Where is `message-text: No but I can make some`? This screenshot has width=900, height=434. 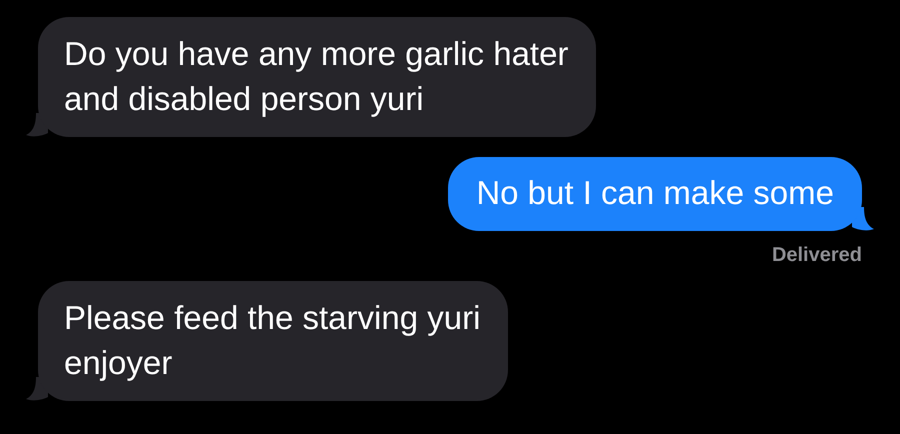
message-text: No but I can make some is located at coordinates (655, 193).